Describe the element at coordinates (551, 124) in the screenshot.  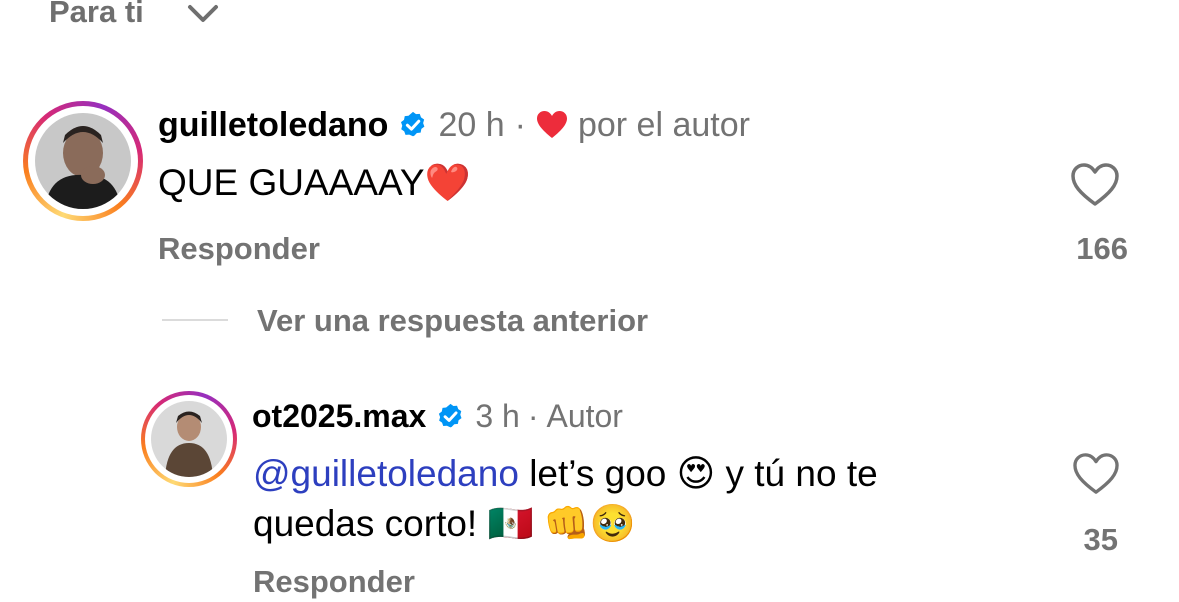
I see `red-heart-icon` at that location.